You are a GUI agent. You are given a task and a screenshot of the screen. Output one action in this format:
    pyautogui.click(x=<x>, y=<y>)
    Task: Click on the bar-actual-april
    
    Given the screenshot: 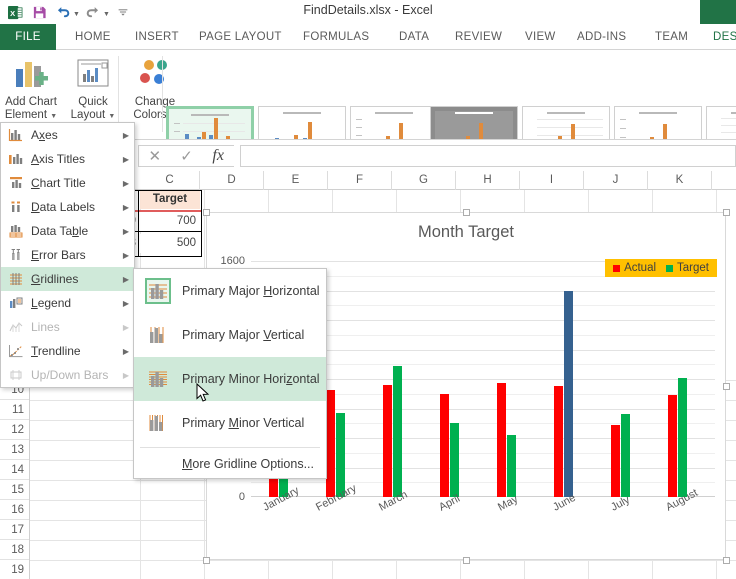 What is the action you would take?
    pyautogui.click(x=444, y=445)
    